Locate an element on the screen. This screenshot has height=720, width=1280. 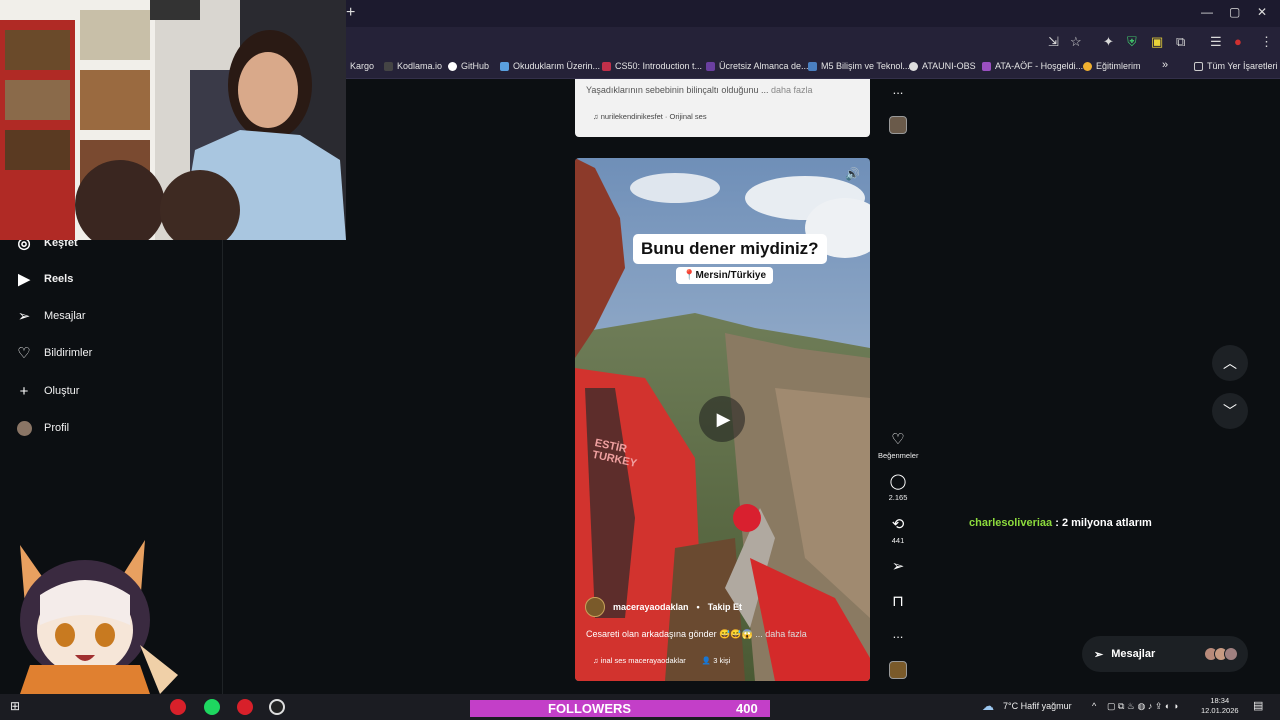
repost-button: ⟲ 441 is located at coordinates (898, 530).